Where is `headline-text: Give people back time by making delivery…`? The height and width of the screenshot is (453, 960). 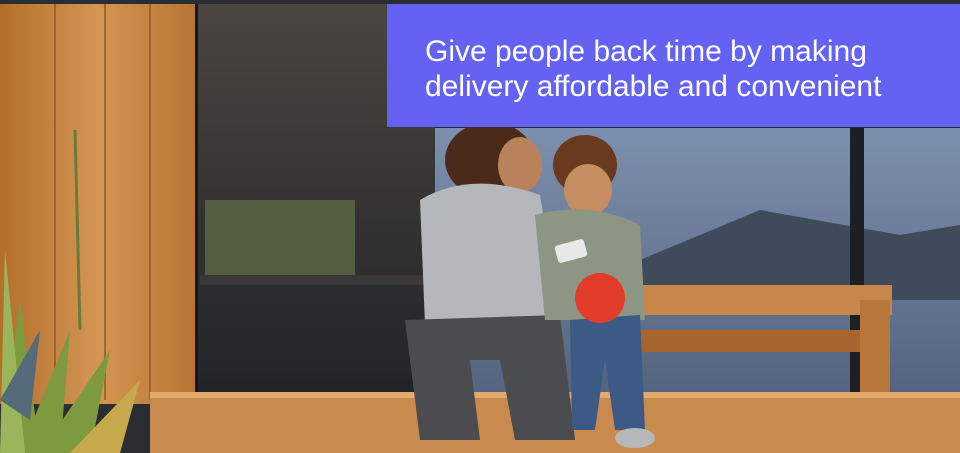
headline-text: Give people back time by making delivery… is located at coordinates (653, 69).